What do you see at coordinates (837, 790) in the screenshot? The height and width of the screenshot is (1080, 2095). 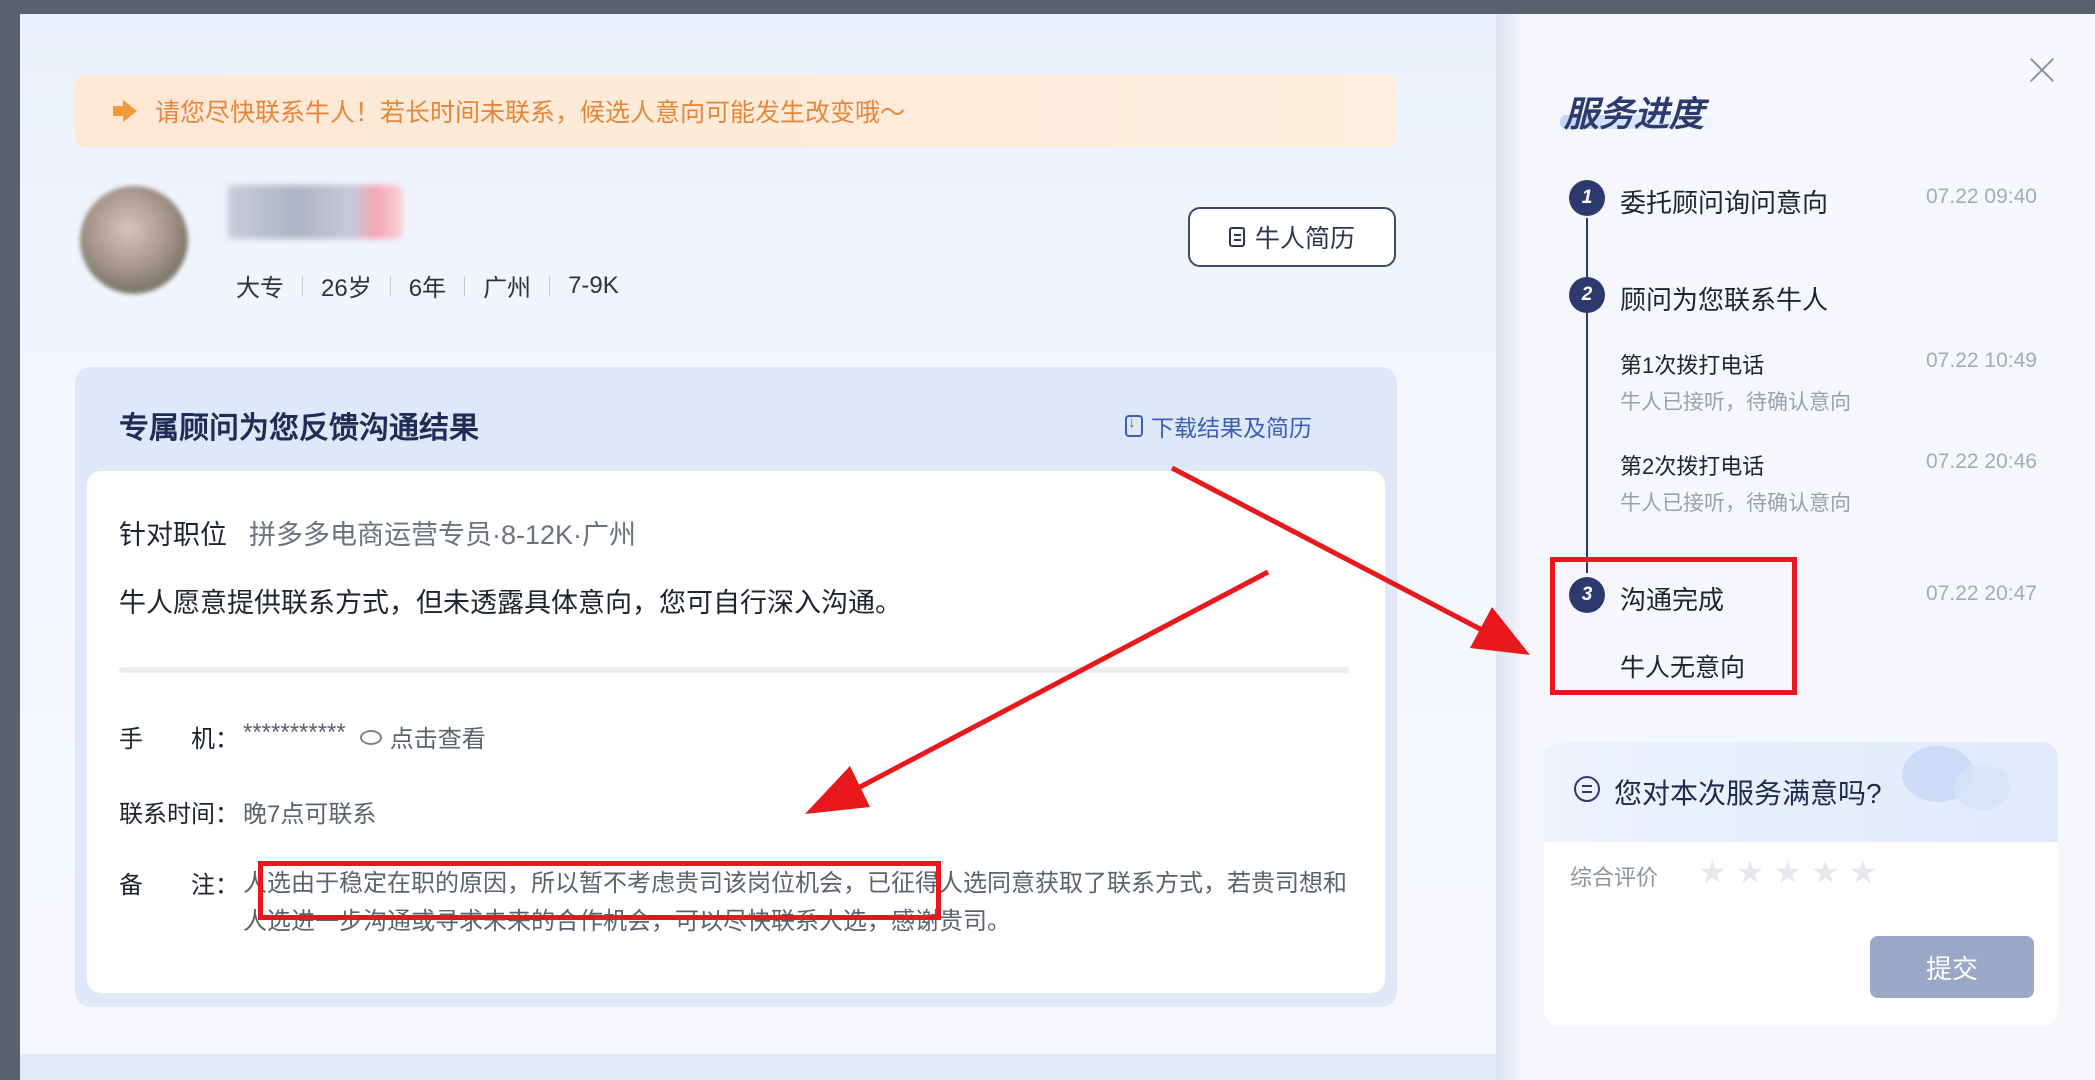 I see `arrow-to-remark-head` at bounding box center [837, 790].